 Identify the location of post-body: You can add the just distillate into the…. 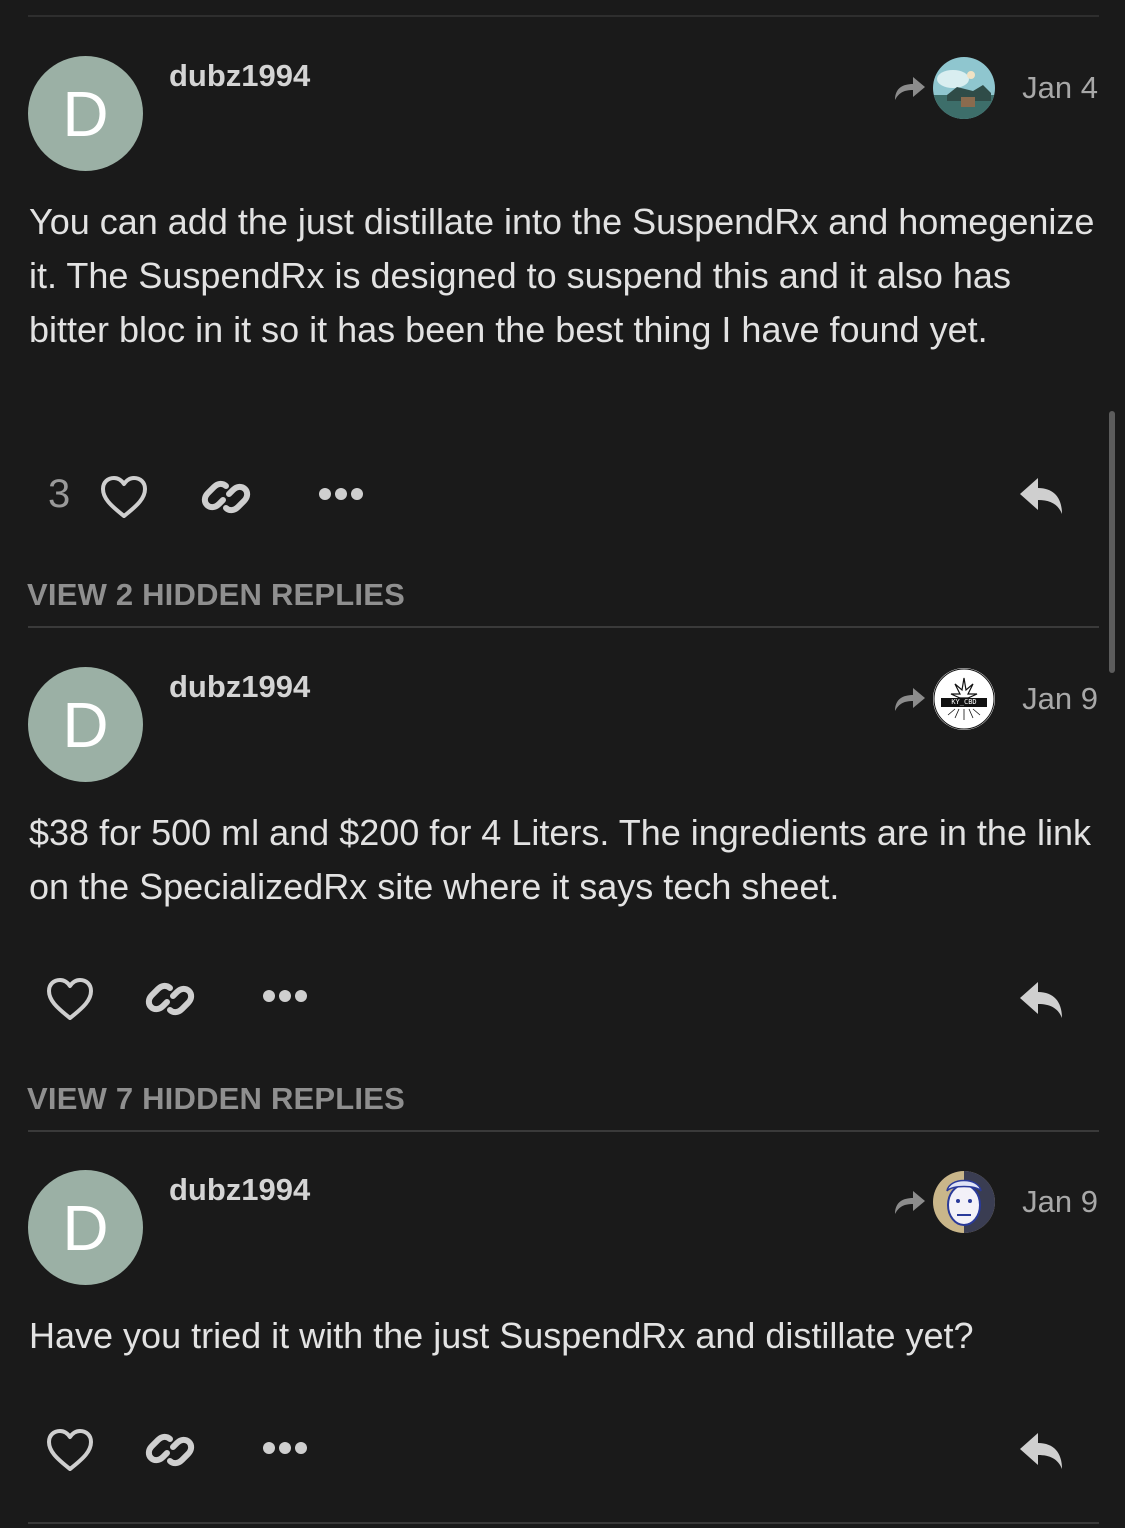
(562, 275).